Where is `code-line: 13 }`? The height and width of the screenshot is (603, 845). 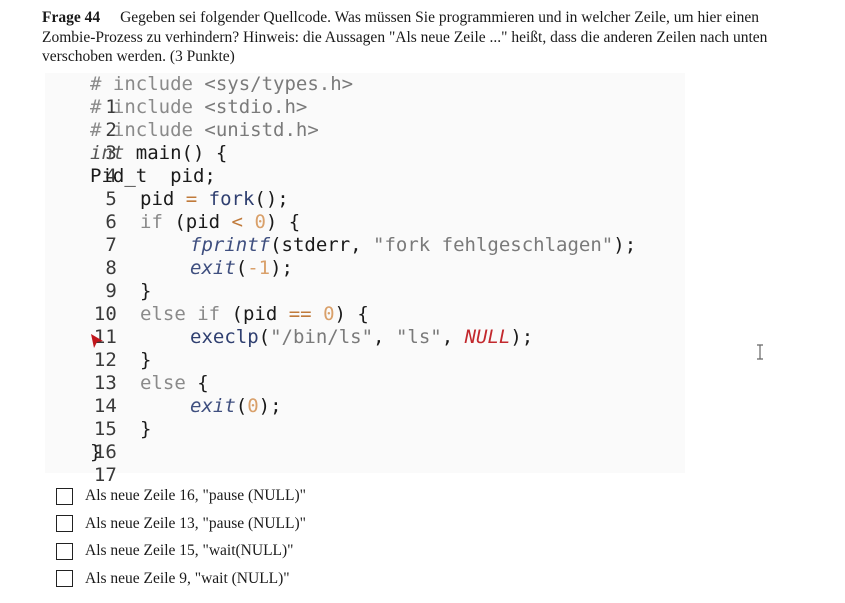
code-line: 13 } is located at coordinates (365, 371).